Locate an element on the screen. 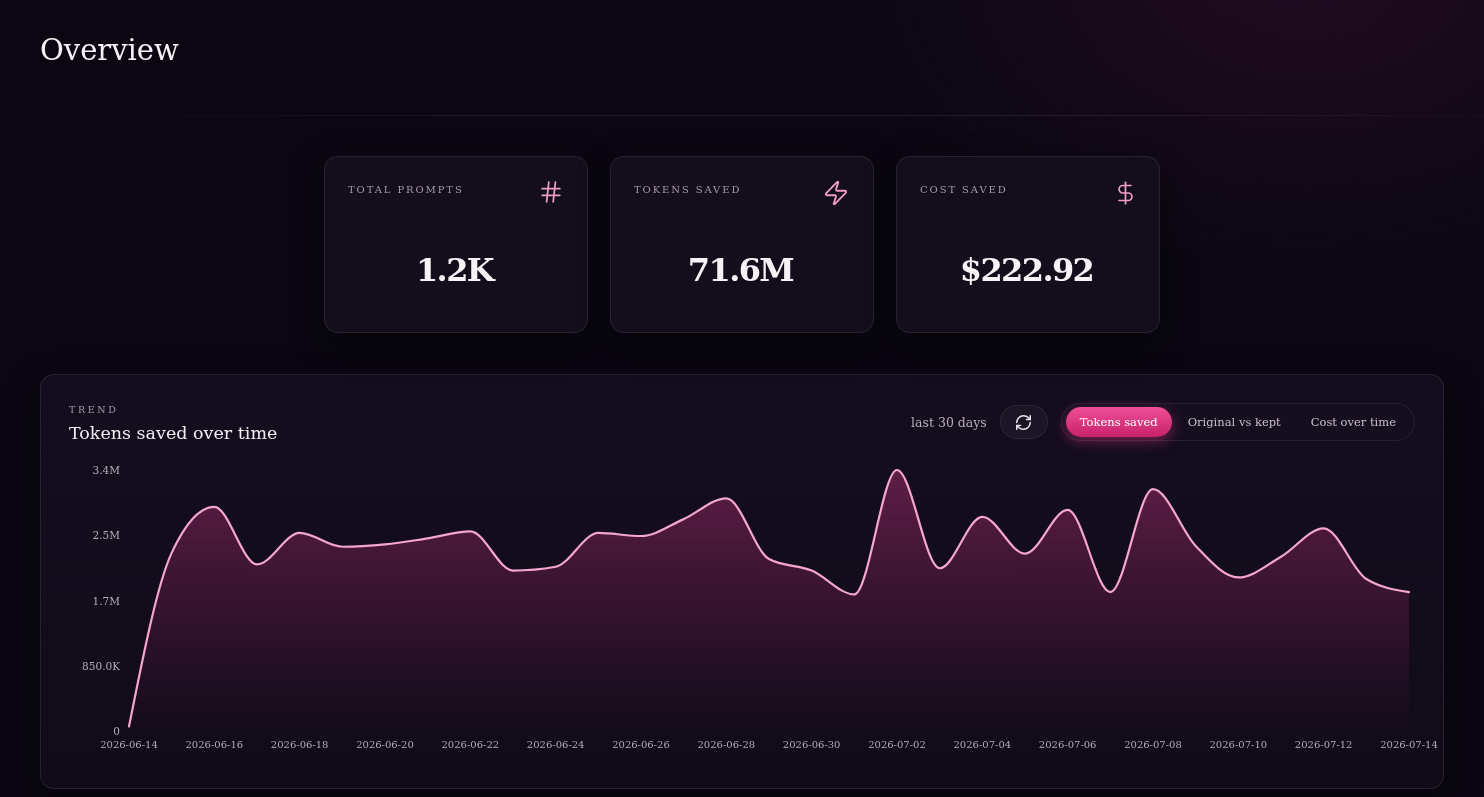 The height and width of the screenshot is (797, 1484). axis-label: 2026-06-16 is located at coordinates (214, 744).